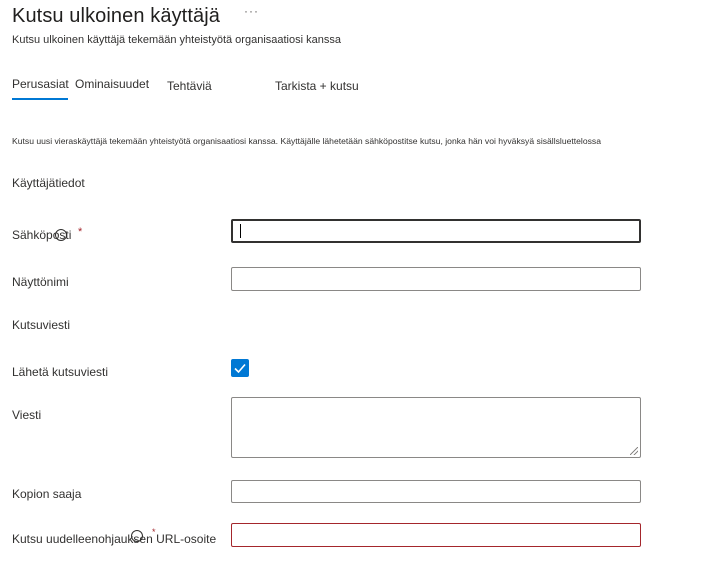  Describe the element at coordinates (41, 325) in the screenshot. I see `section-invitation: Kutsuviesti` at that location.